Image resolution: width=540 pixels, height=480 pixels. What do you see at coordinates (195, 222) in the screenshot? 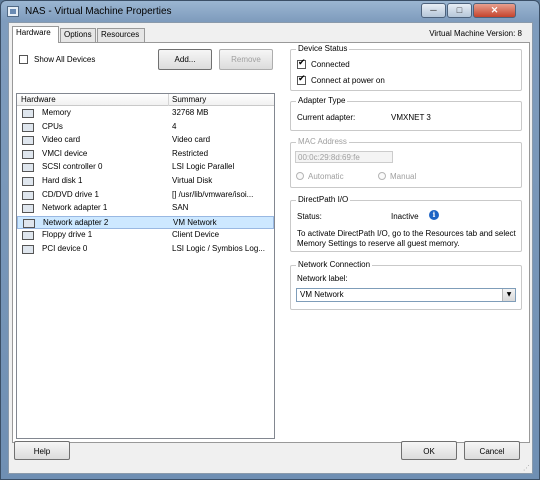
I see `row-summary: VM Network` at bounding box center [195, 222].